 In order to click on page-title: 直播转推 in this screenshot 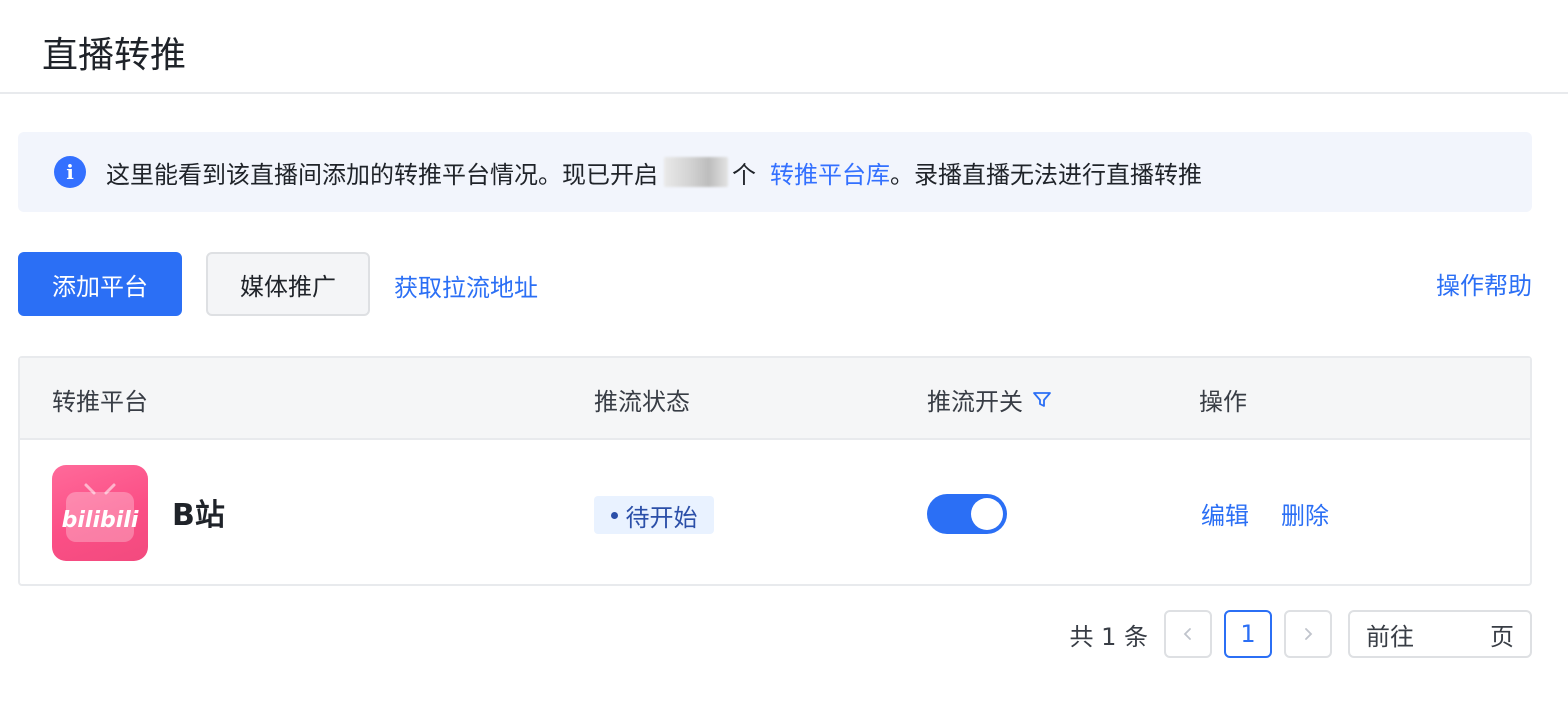, I will do `click(114, 55)`.